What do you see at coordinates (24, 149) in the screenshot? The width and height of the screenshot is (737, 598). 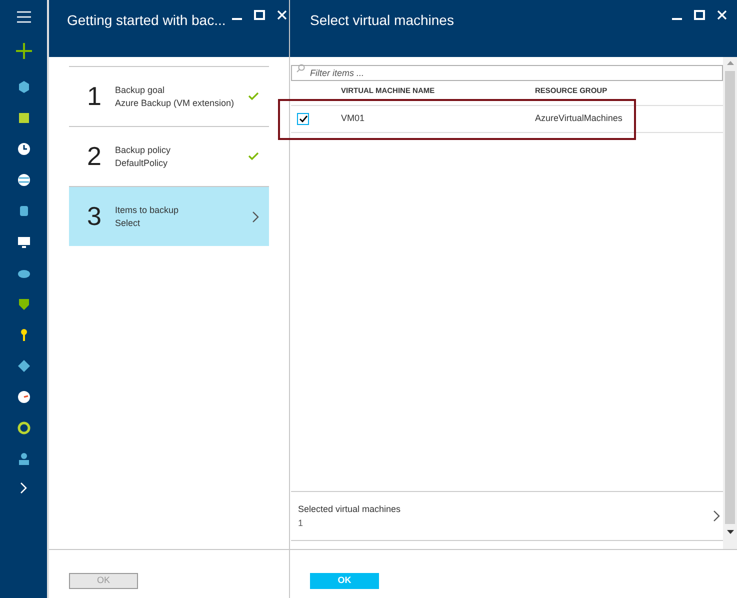 I see `clock-icon` at bounding box center [24, 149].